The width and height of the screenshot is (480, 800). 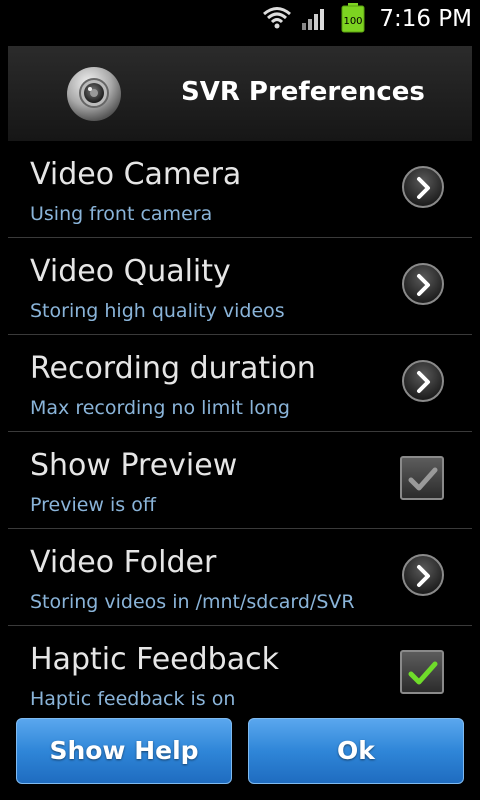 I want to click on show-help-button: Show Help, so click(x=124, y=751).